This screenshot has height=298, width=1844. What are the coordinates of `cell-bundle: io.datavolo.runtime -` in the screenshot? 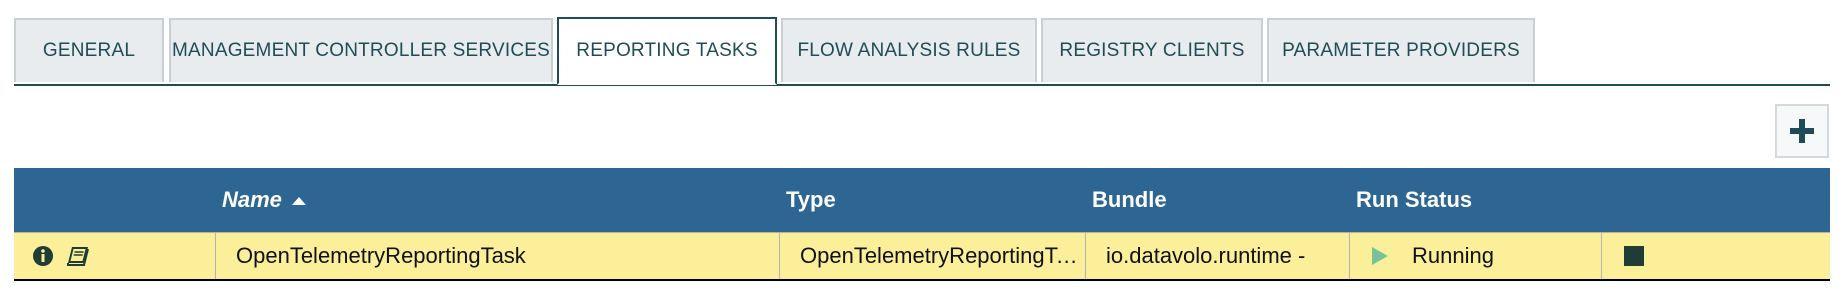 It's located at (1206, 255).